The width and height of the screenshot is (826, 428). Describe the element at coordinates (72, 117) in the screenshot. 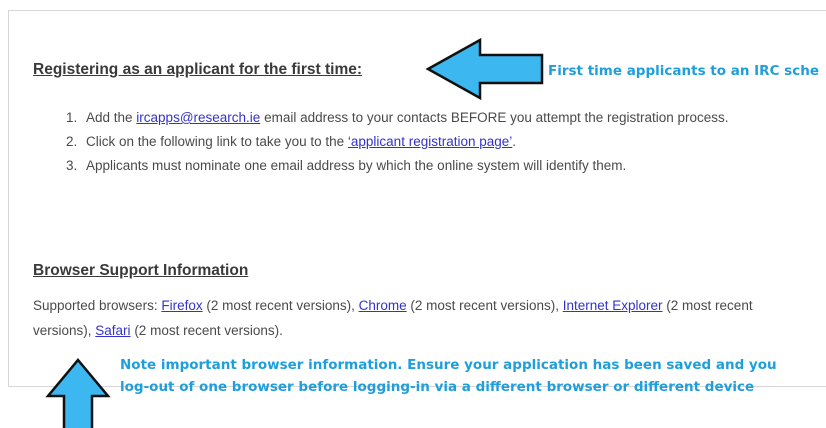

I see `list-number: 1.` at that location.